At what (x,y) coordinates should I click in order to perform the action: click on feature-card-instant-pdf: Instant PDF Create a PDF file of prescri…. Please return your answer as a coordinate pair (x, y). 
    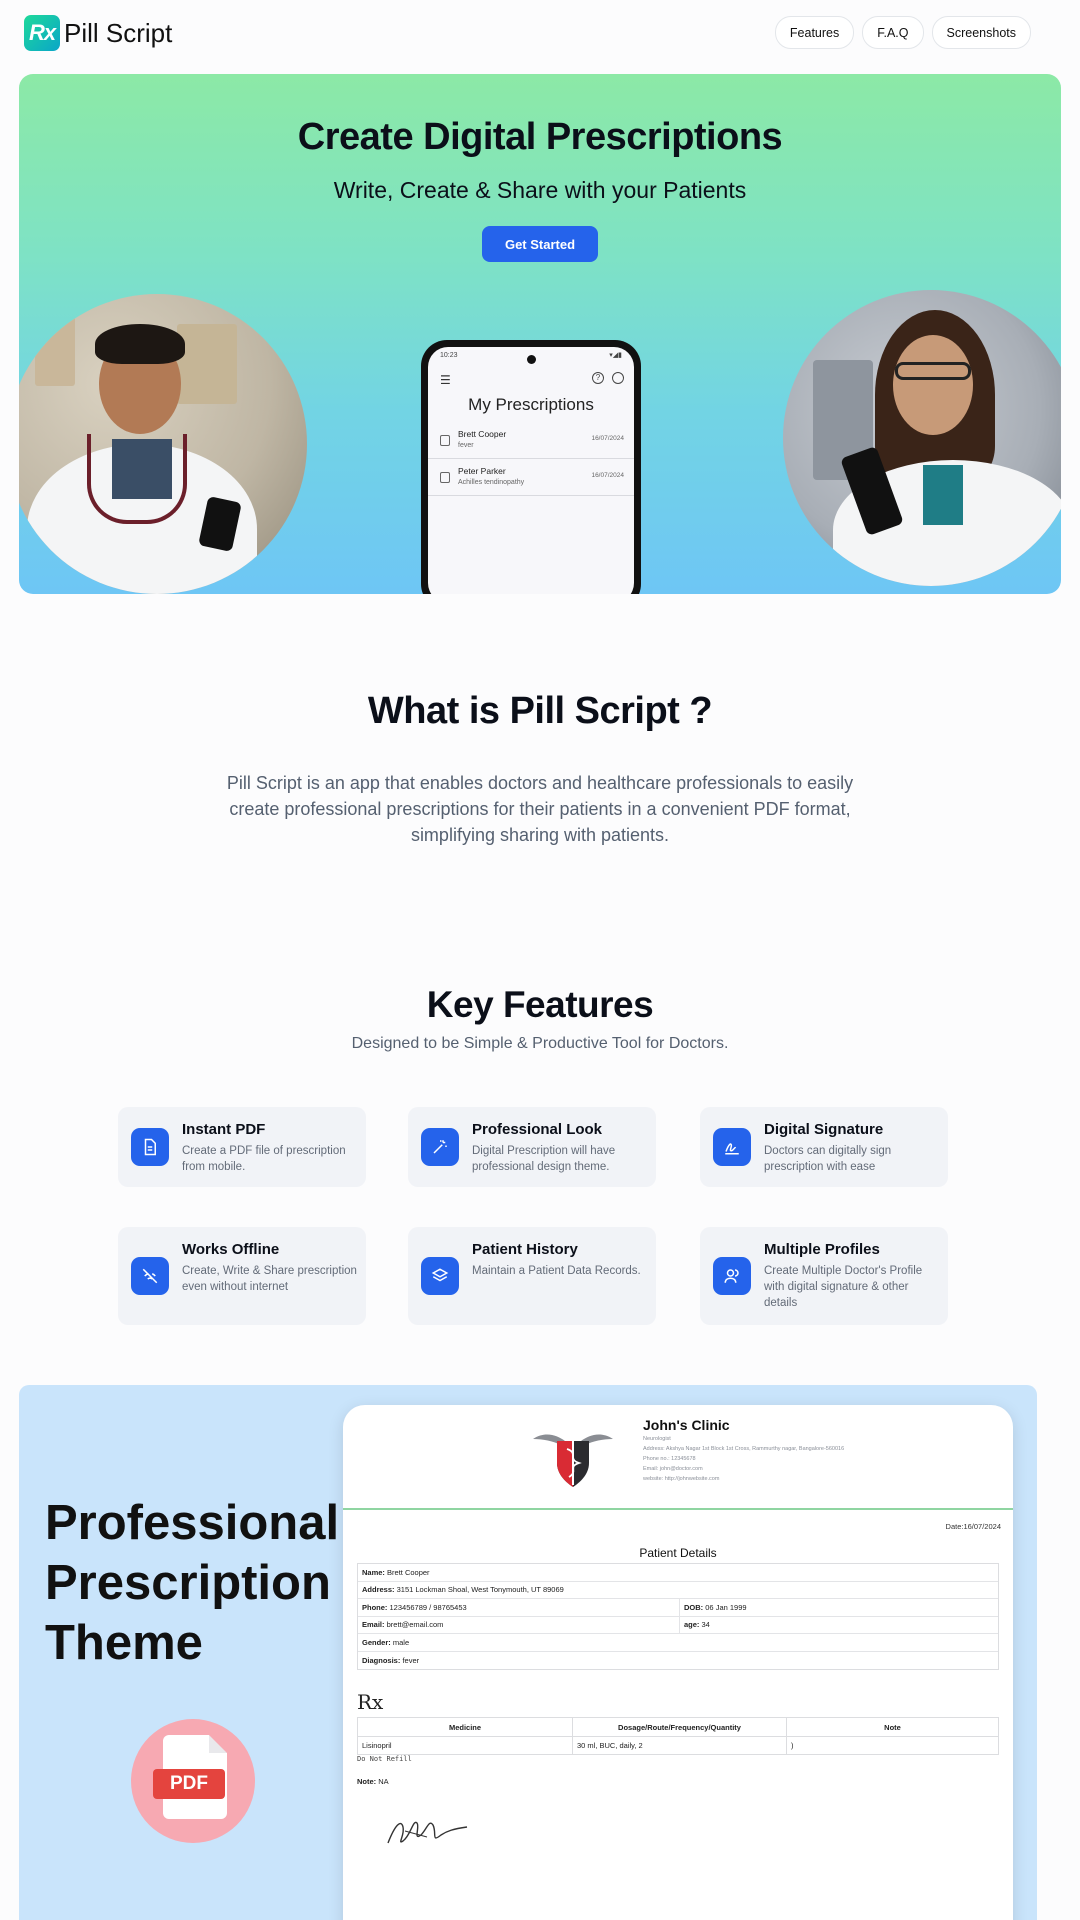
    Looking at the image, I should click on (242, 1147).